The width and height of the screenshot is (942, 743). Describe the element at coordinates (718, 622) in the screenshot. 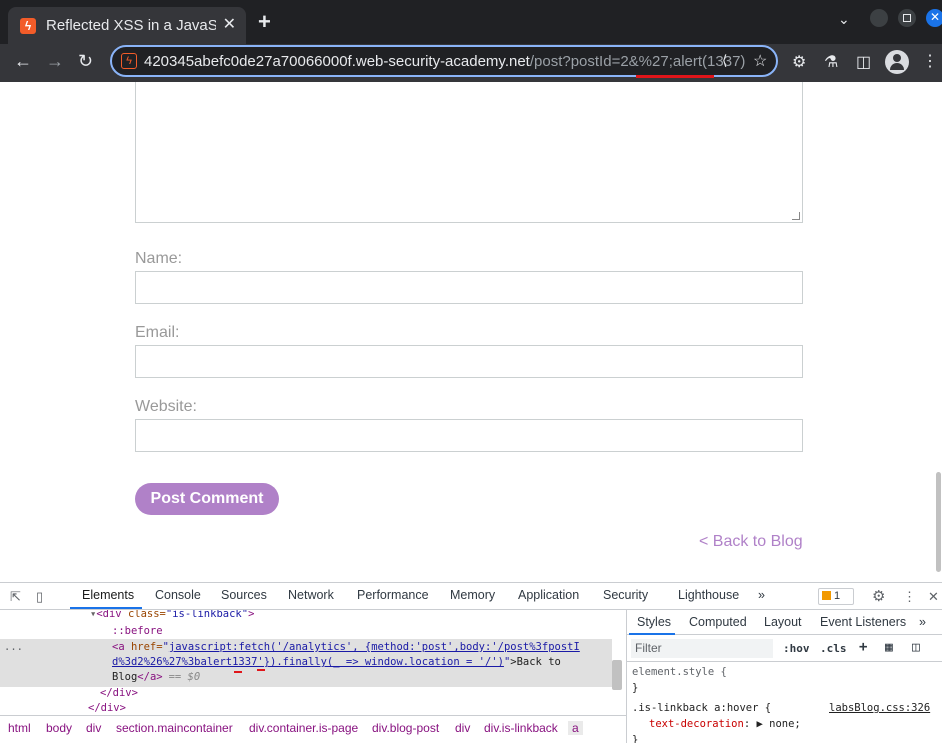

I see `tab-computed: Computed` at that location.